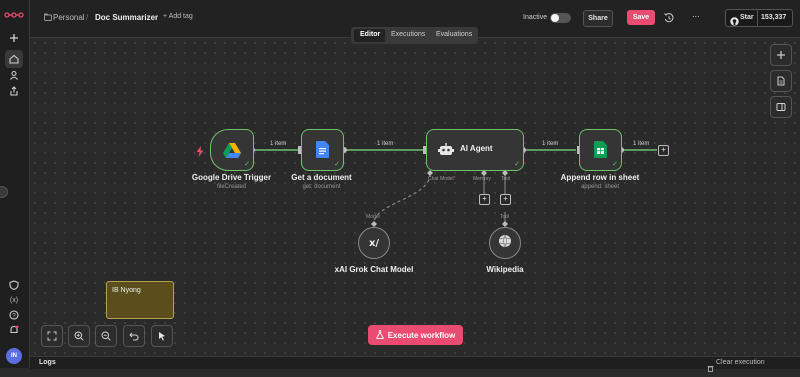 This screenshot has height=377, width=800. Describe the element at coordinates (505, 199) in the screenshot. I see `add-tool-button: +` at that location.